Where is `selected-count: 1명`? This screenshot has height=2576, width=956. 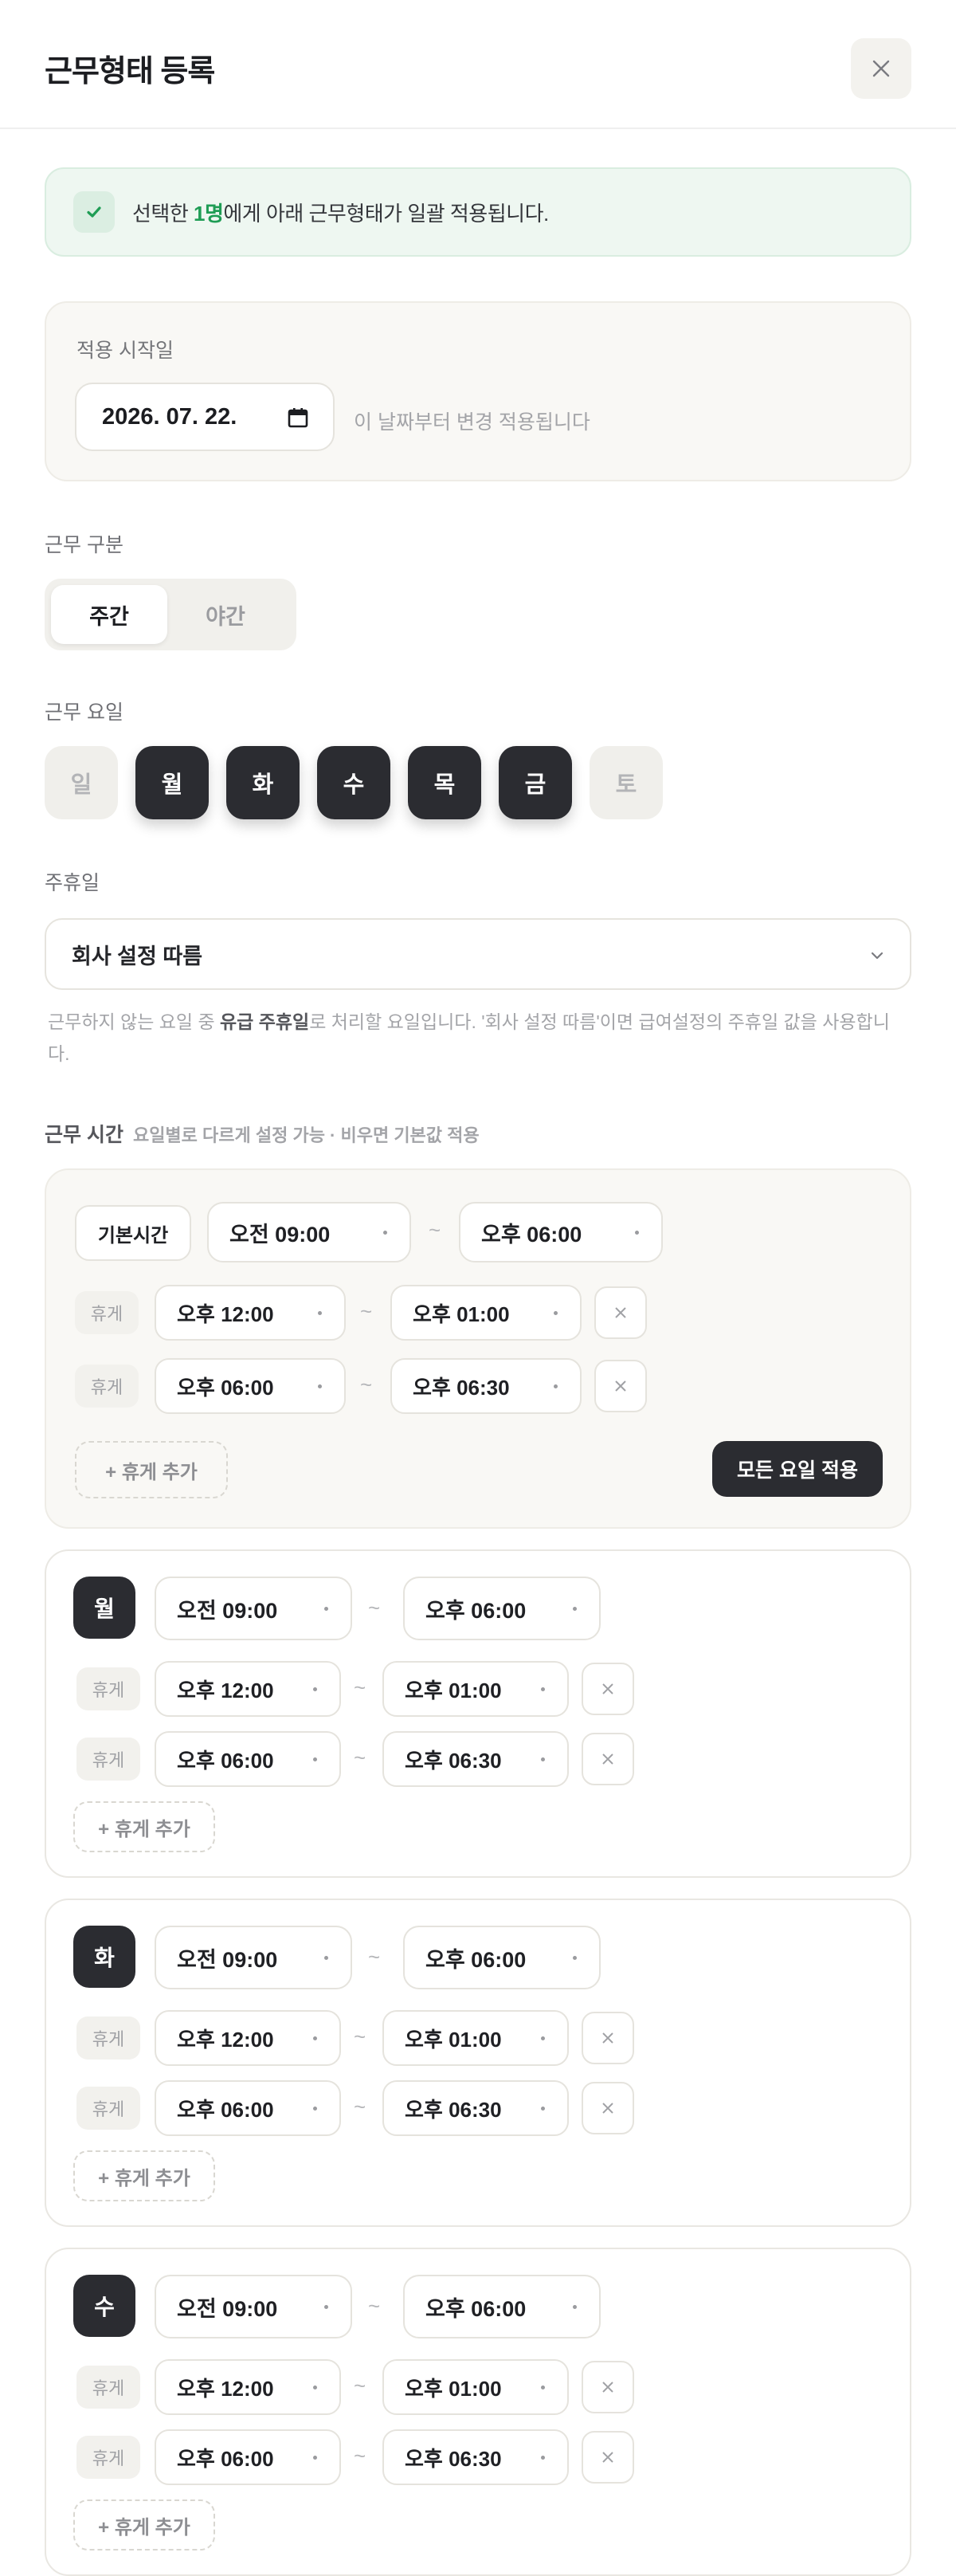 selected-count: 1명 is located at coordinates (208, 214).